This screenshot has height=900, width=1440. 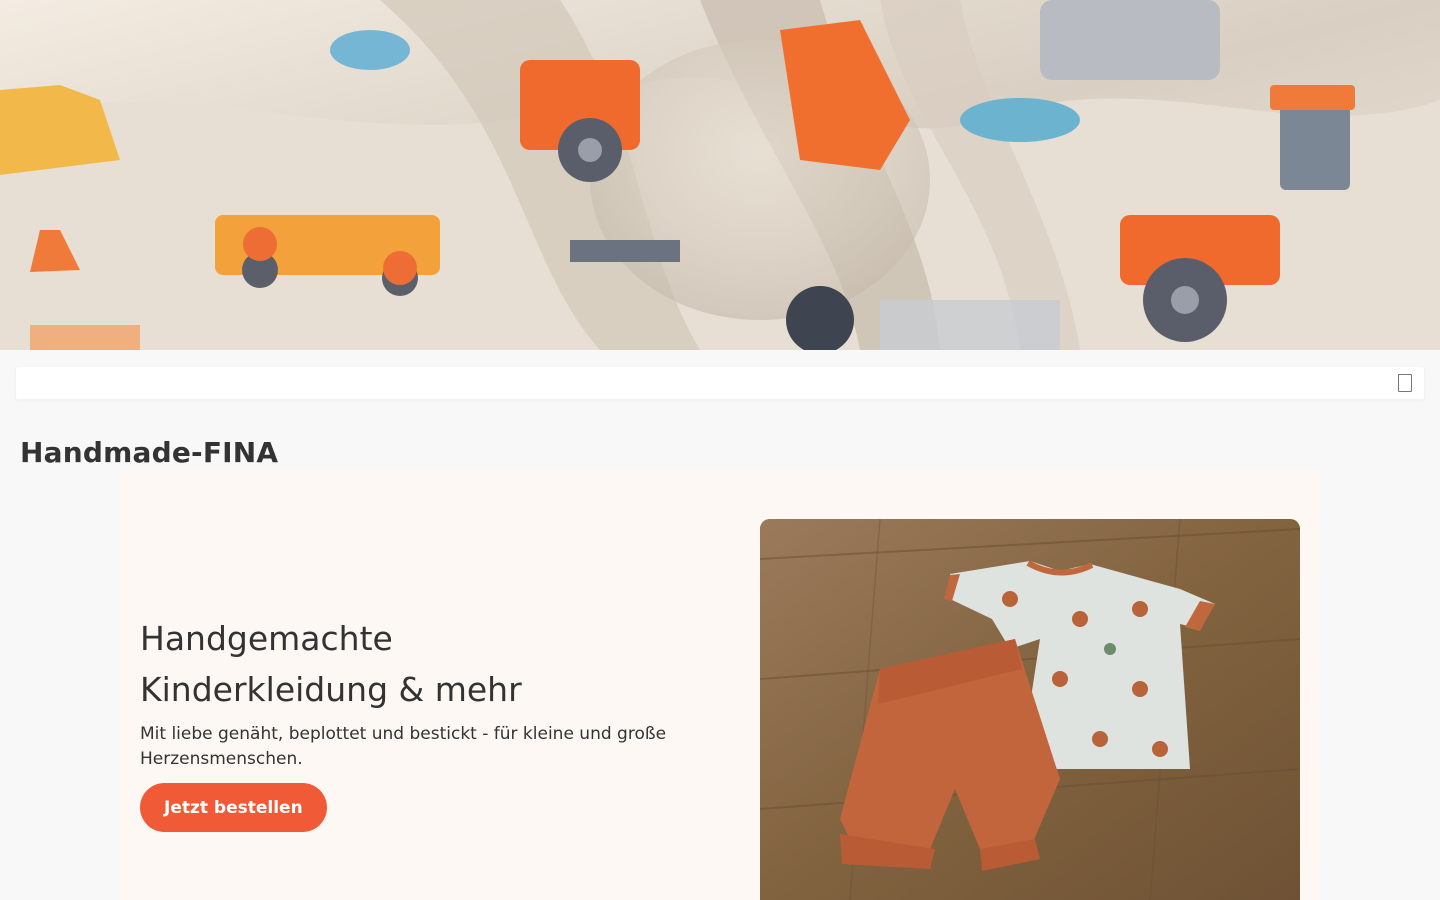 What do you see at coordinates (233, 807) in the screenshot?
I see `order-now-button: Jetzt bestellen` at bounding box center [233, 807].